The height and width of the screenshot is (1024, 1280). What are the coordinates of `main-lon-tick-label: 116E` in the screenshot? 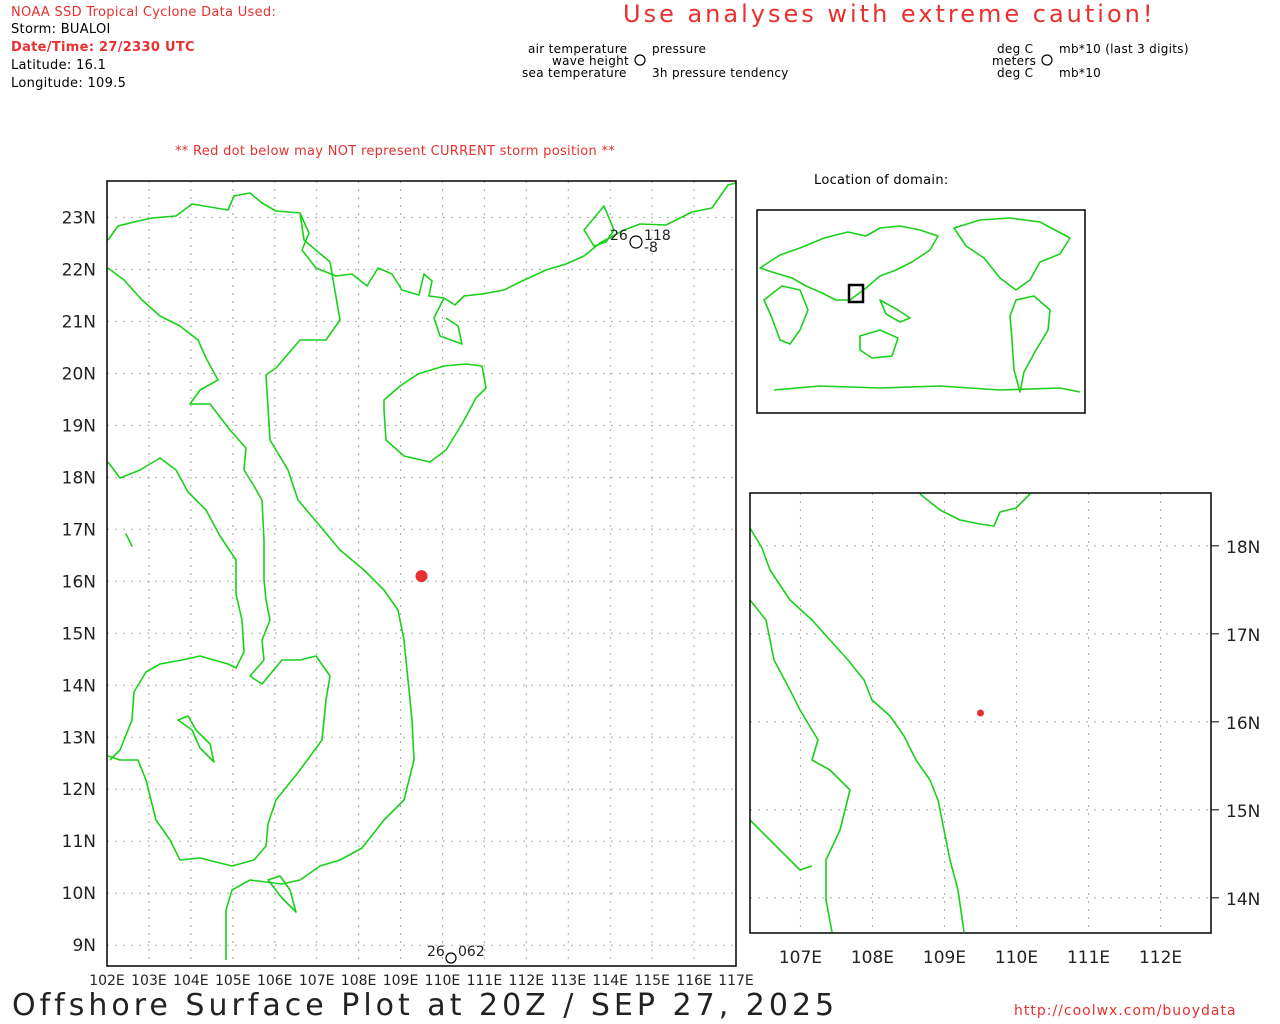 It's located at (694, 981).